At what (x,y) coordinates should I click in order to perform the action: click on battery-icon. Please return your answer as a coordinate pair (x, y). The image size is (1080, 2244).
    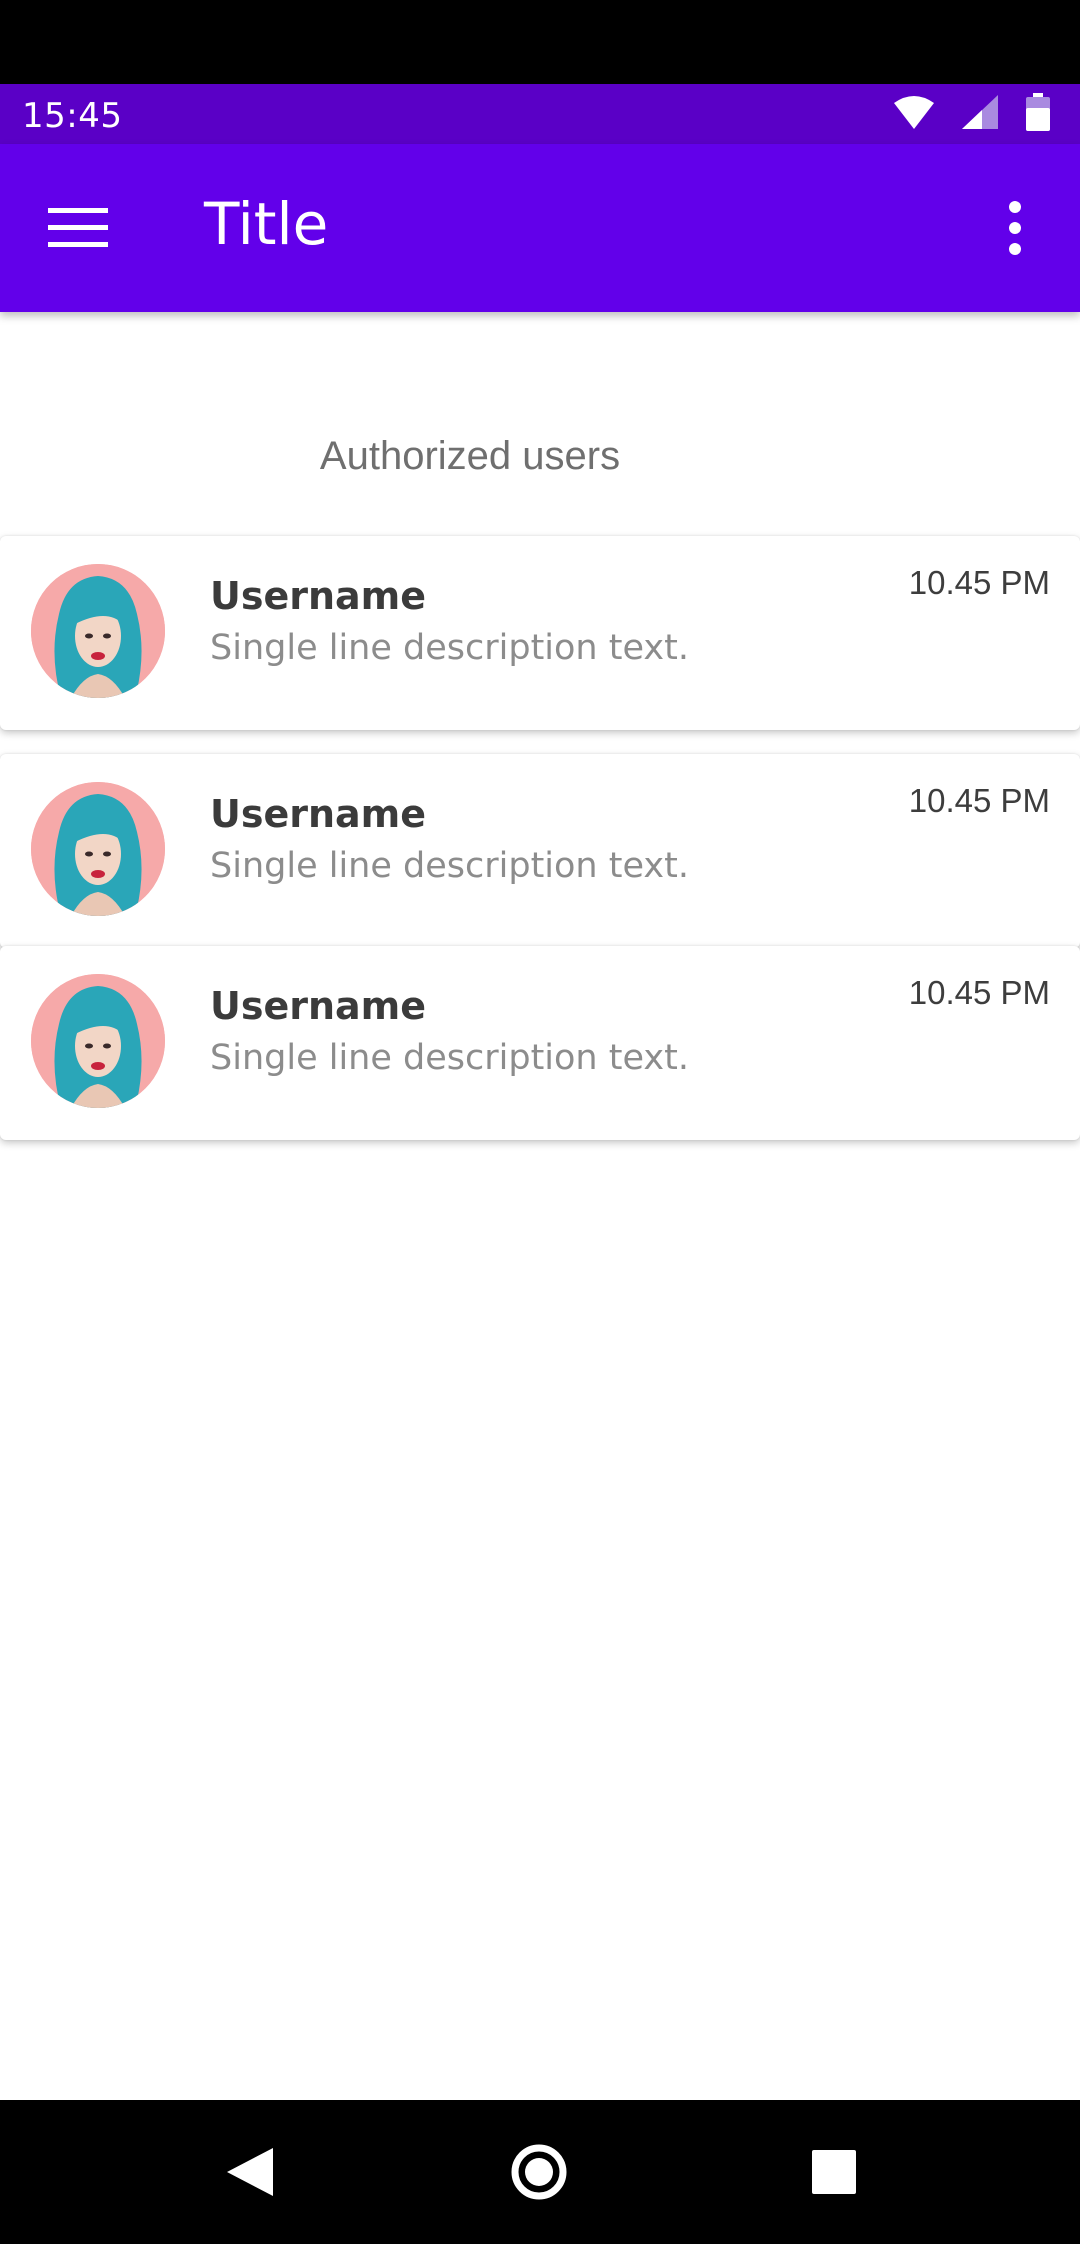
    Looking at the image, I should click on (1038, 114).